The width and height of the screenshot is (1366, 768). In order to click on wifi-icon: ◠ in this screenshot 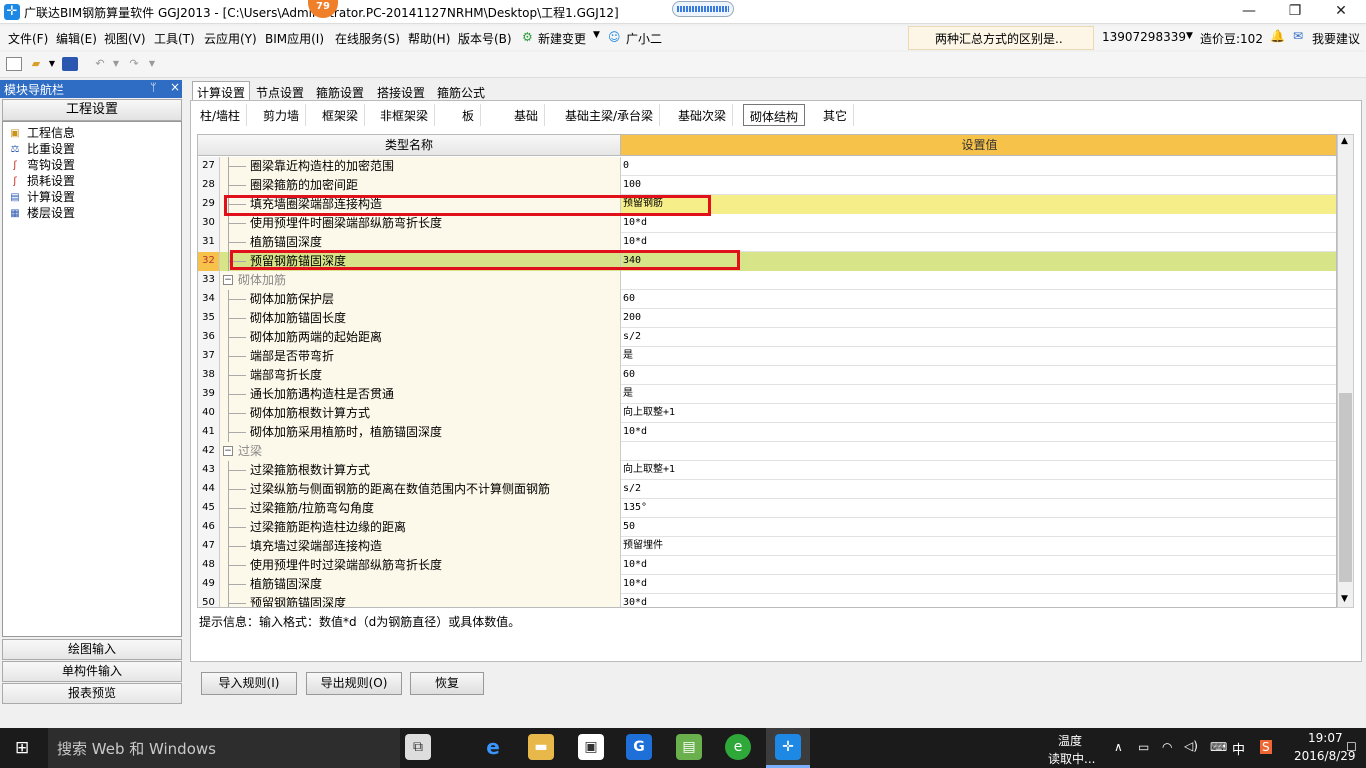, I will do `click(1167, 747)`.